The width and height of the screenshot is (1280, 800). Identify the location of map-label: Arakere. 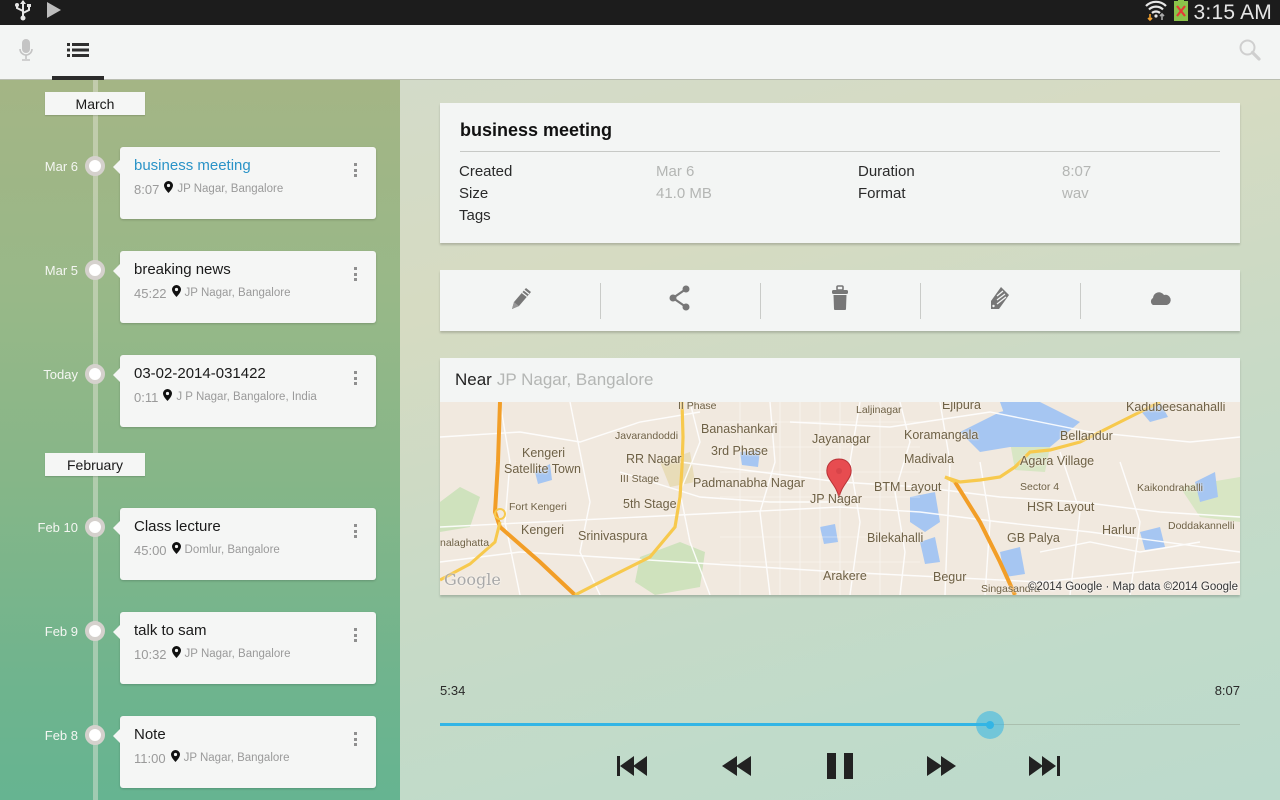
(845, 576).